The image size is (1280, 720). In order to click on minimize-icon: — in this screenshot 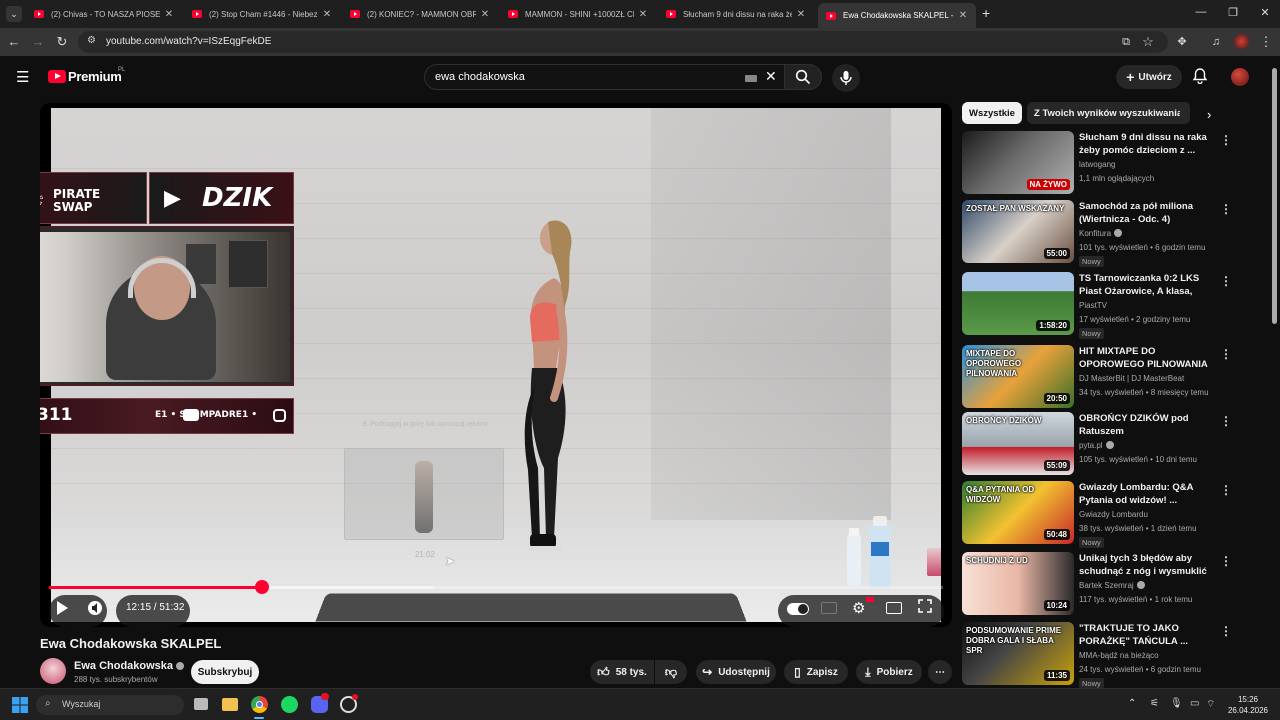, I will do `click(1201, 12)`.